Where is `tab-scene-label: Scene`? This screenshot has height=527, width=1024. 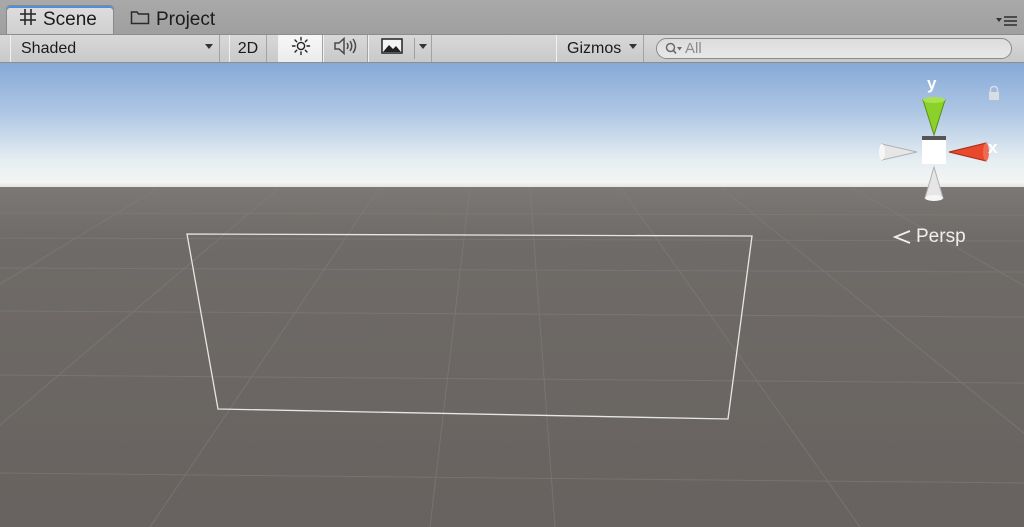
tab-scene-label: Scene is located at coordinates (70, 19).